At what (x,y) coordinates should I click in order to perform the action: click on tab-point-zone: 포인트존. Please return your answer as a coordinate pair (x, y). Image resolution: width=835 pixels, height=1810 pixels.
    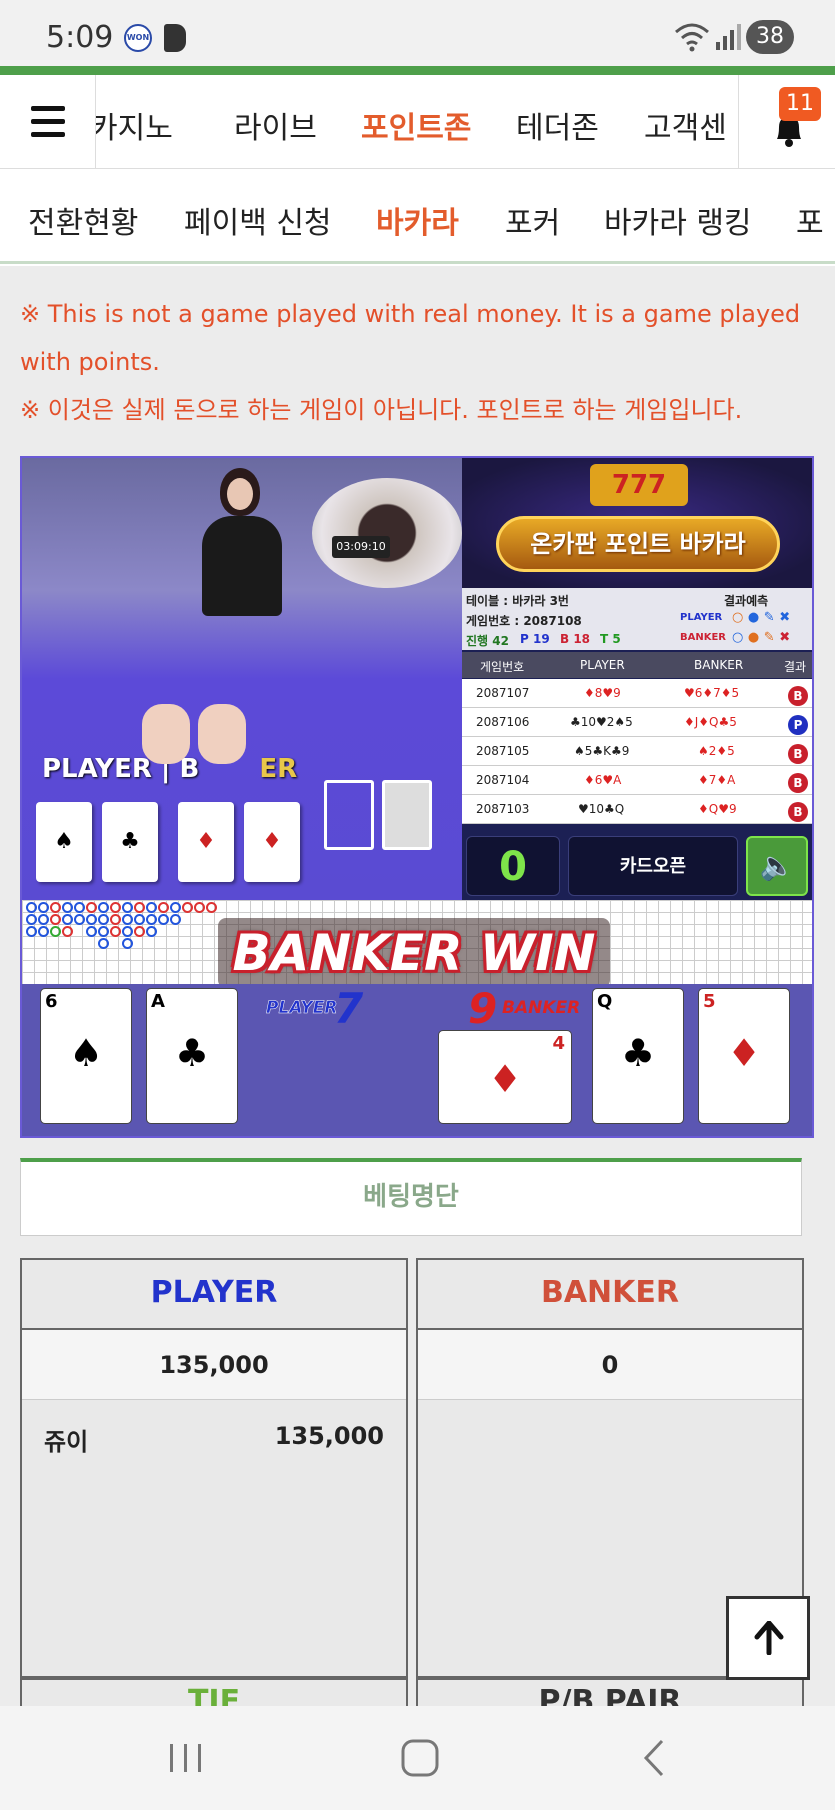
    Looking at the image, I should click on (416, 125).